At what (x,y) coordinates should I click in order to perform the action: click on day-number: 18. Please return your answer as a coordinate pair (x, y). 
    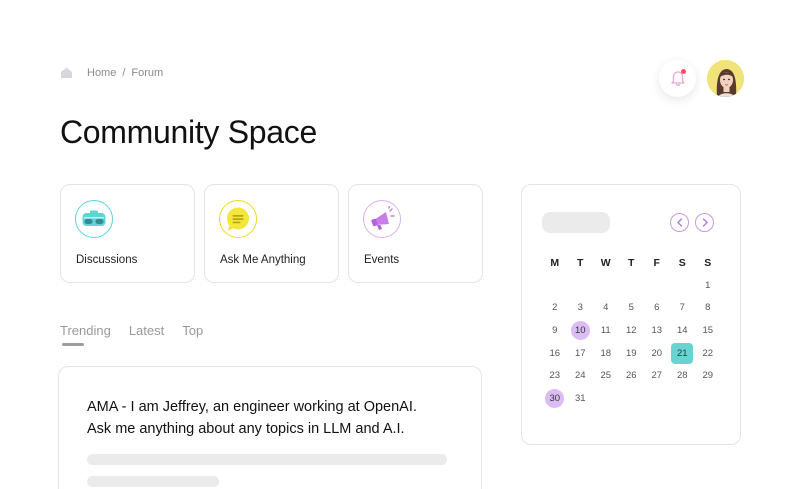
    Looking at the image, I should click on (606, 353).